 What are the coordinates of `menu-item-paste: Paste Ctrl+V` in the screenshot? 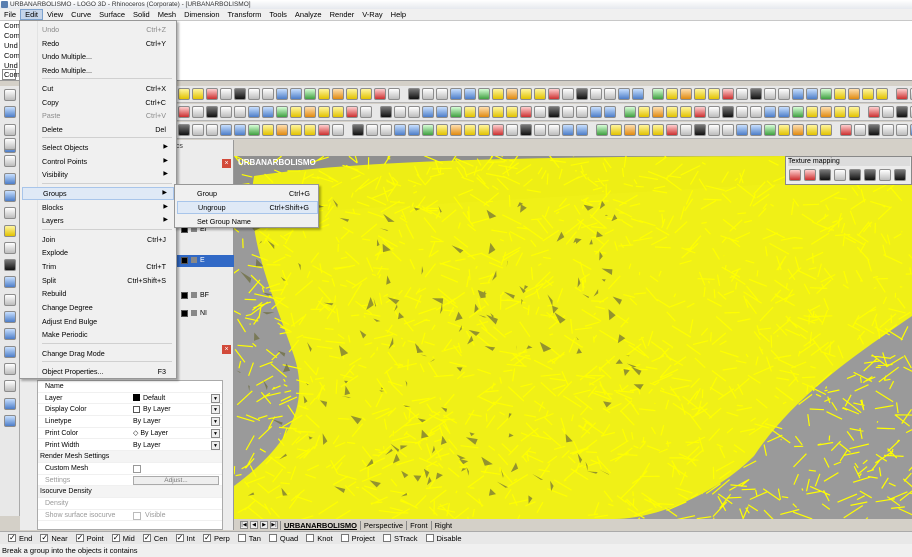 It's located at (98, 115).